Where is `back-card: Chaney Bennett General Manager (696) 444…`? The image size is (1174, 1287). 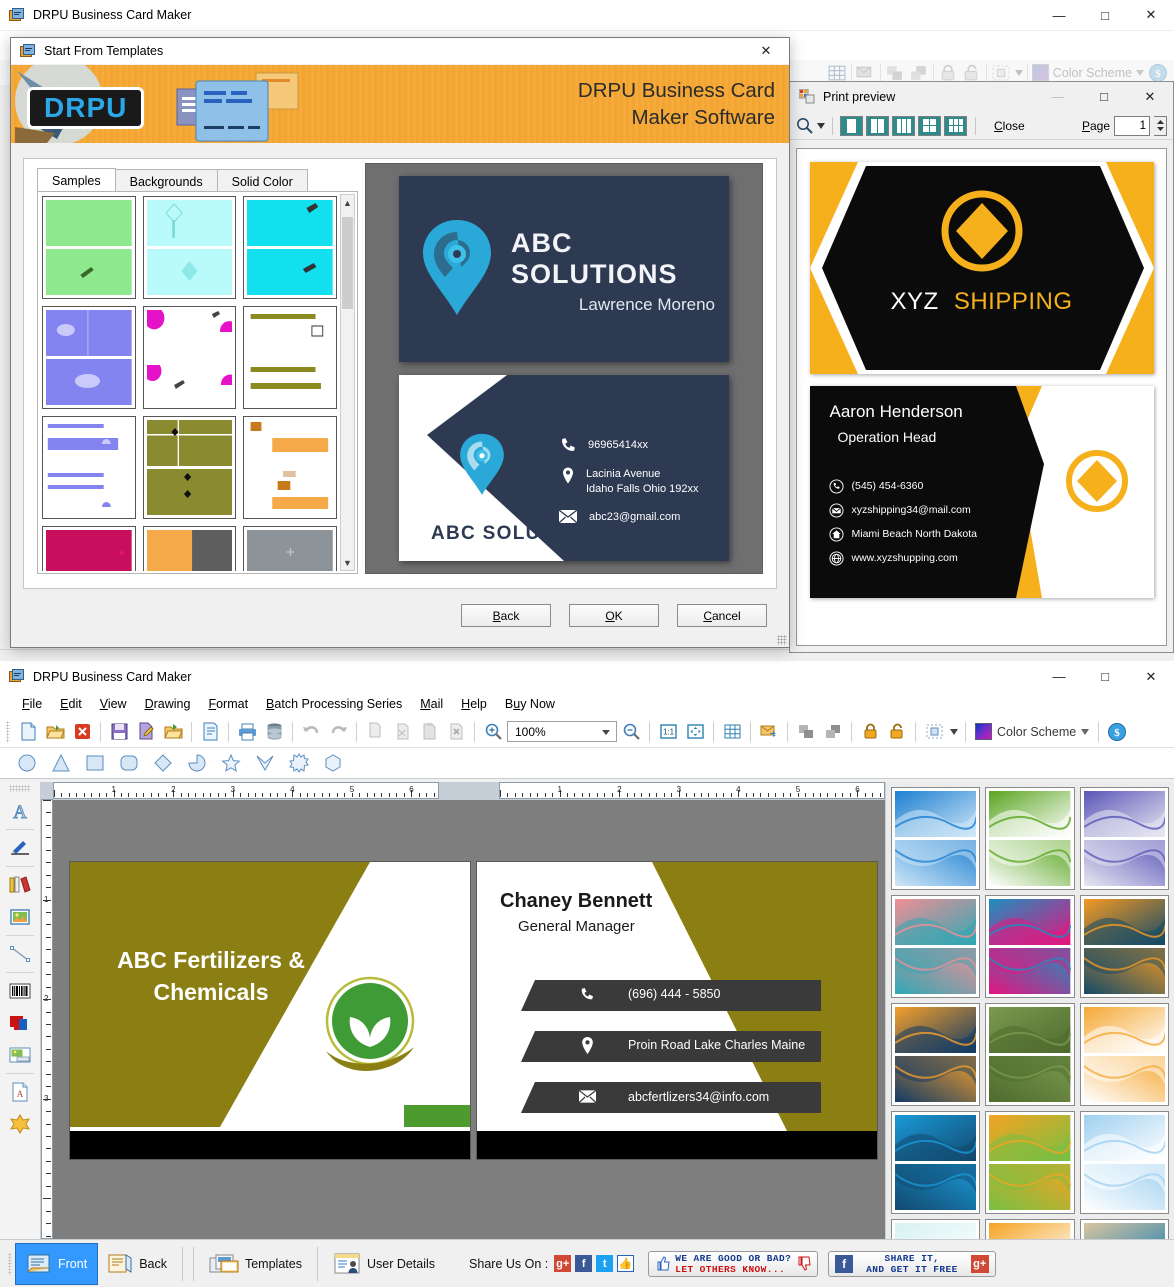
back-card: Chaney Bennett General Manager (696) 444… is located at coordinates (677, 1010).